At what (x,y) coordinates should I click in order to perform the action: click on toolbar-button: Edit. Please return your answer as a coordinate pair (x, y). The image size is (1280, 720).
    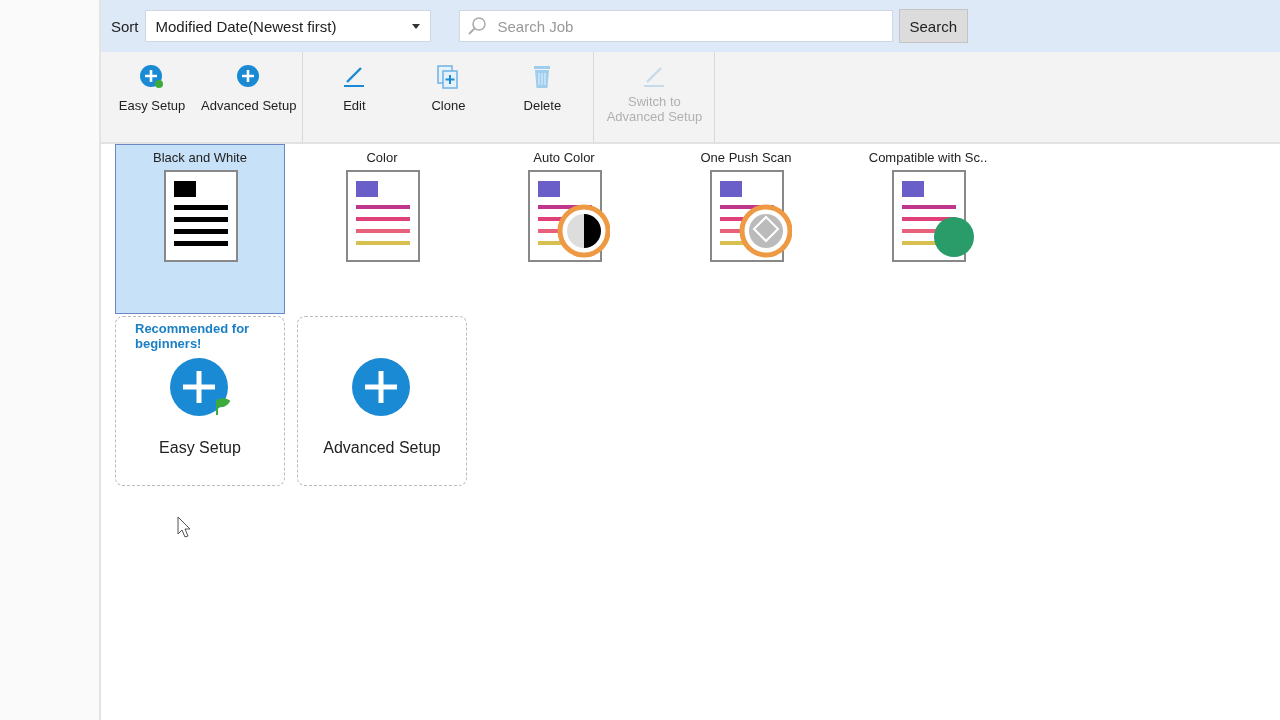
    Looking at the image, I should click on (354, 97).